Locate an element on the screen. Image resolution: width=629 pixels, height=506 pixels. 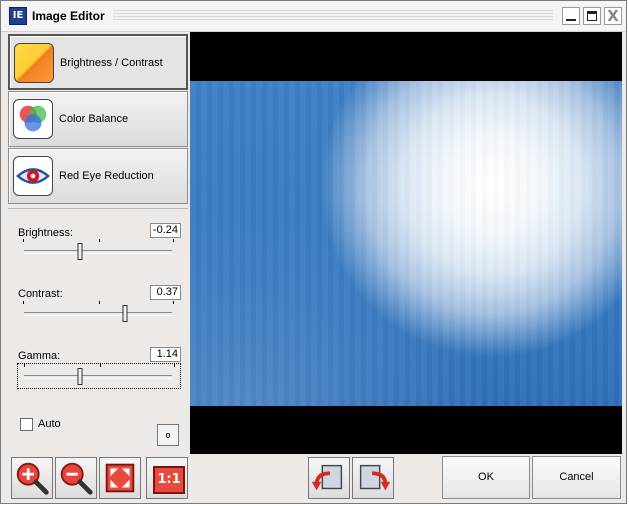
zoom-out-button is located at coordinates (76, 478).